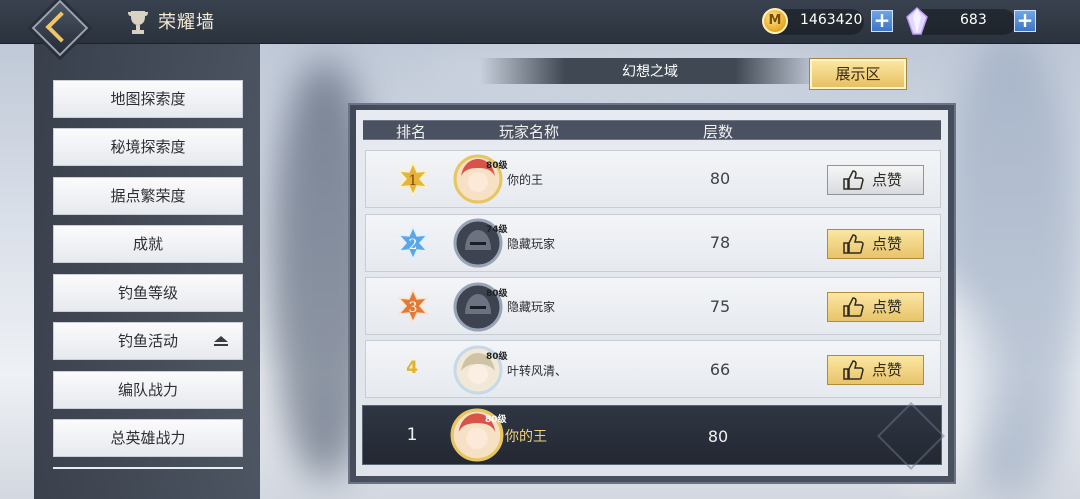  I want to click on sidebar-item-secret-exploration: 秘境探索度, so click(148, 147).